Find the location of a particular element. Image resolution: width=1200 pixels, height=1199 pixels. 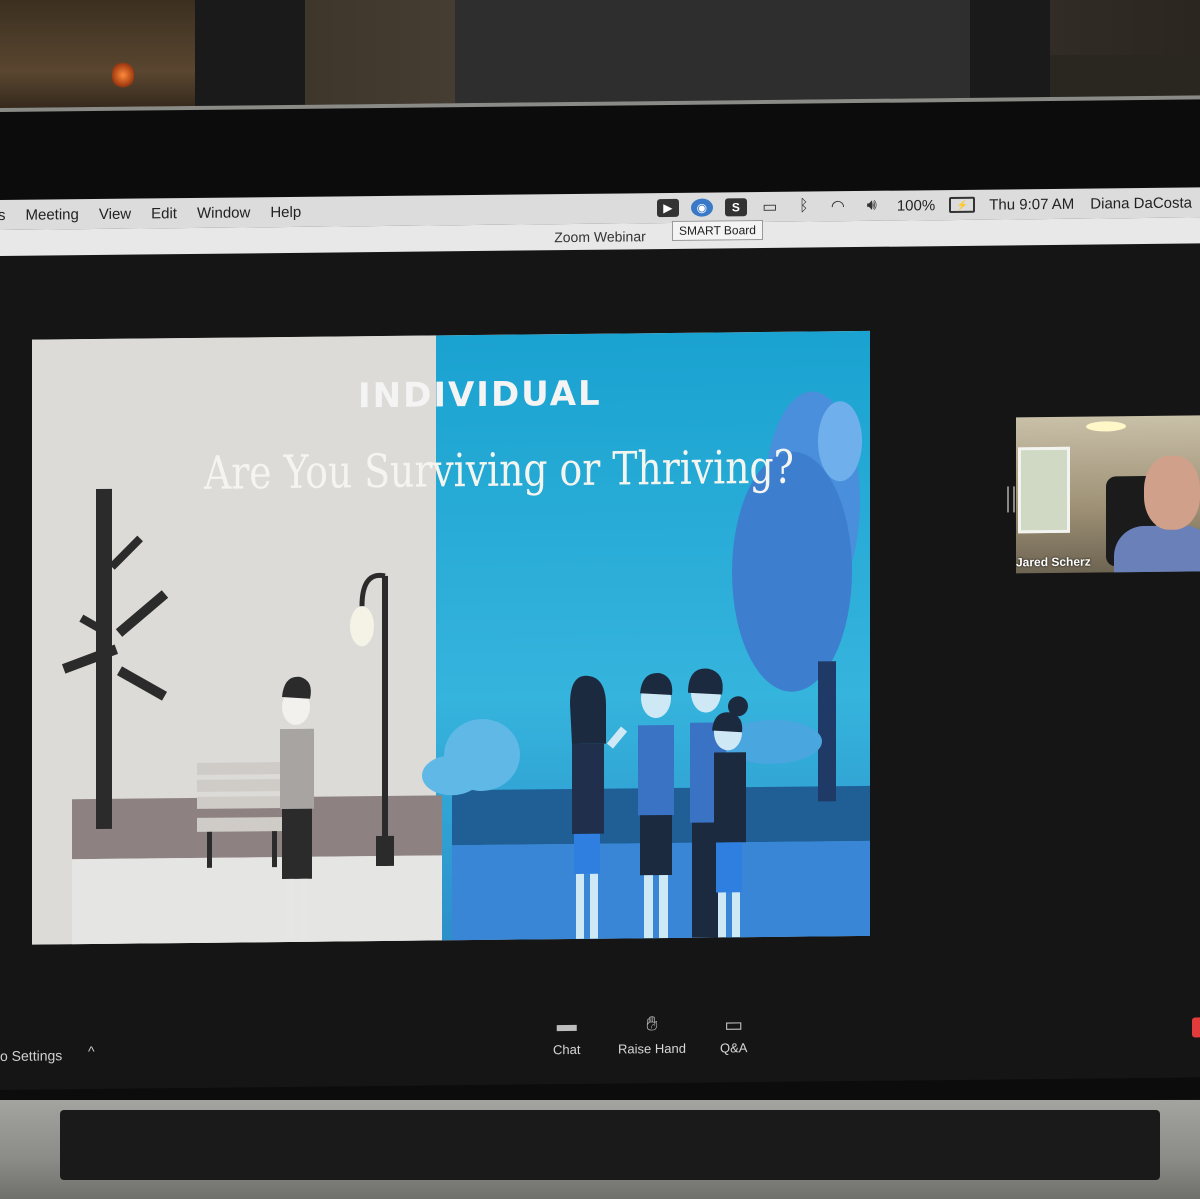

audio-settings-button: o Settings is located at coordinates (31, 1055).